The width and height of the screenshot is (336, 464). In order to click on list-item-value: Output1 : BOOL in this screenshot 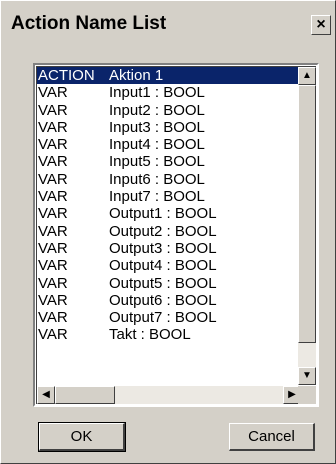, I will do `click(163, 214)`.